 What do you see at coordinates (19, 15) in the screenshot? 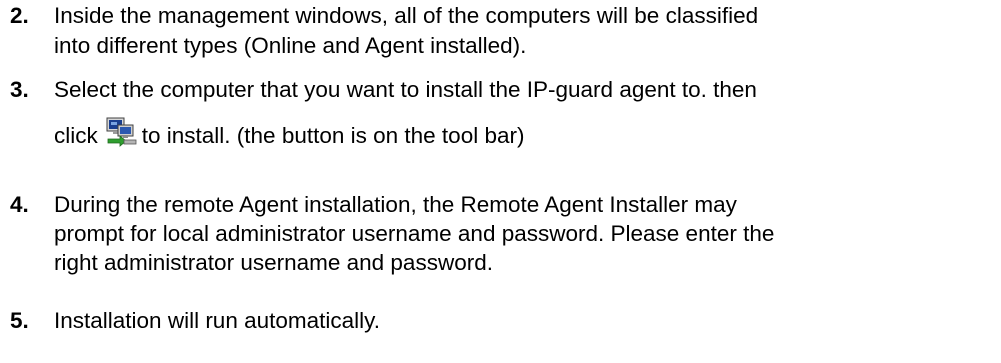
I see `step-number: 2.` at bounding box center [19, 15].